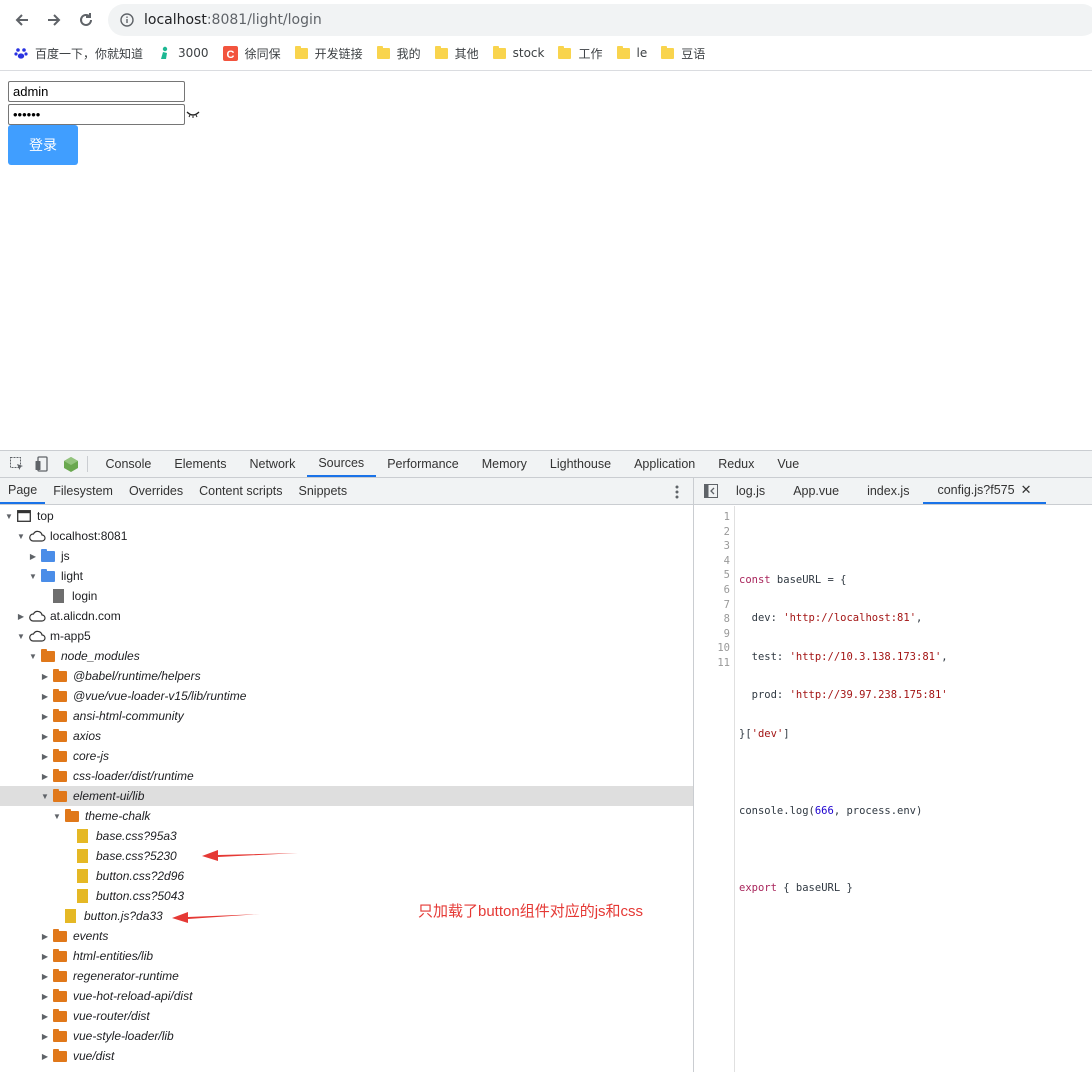 This screenshot has height=1072, width=1092. I want to click on tree-item: ▼ light, so click(346, 576).